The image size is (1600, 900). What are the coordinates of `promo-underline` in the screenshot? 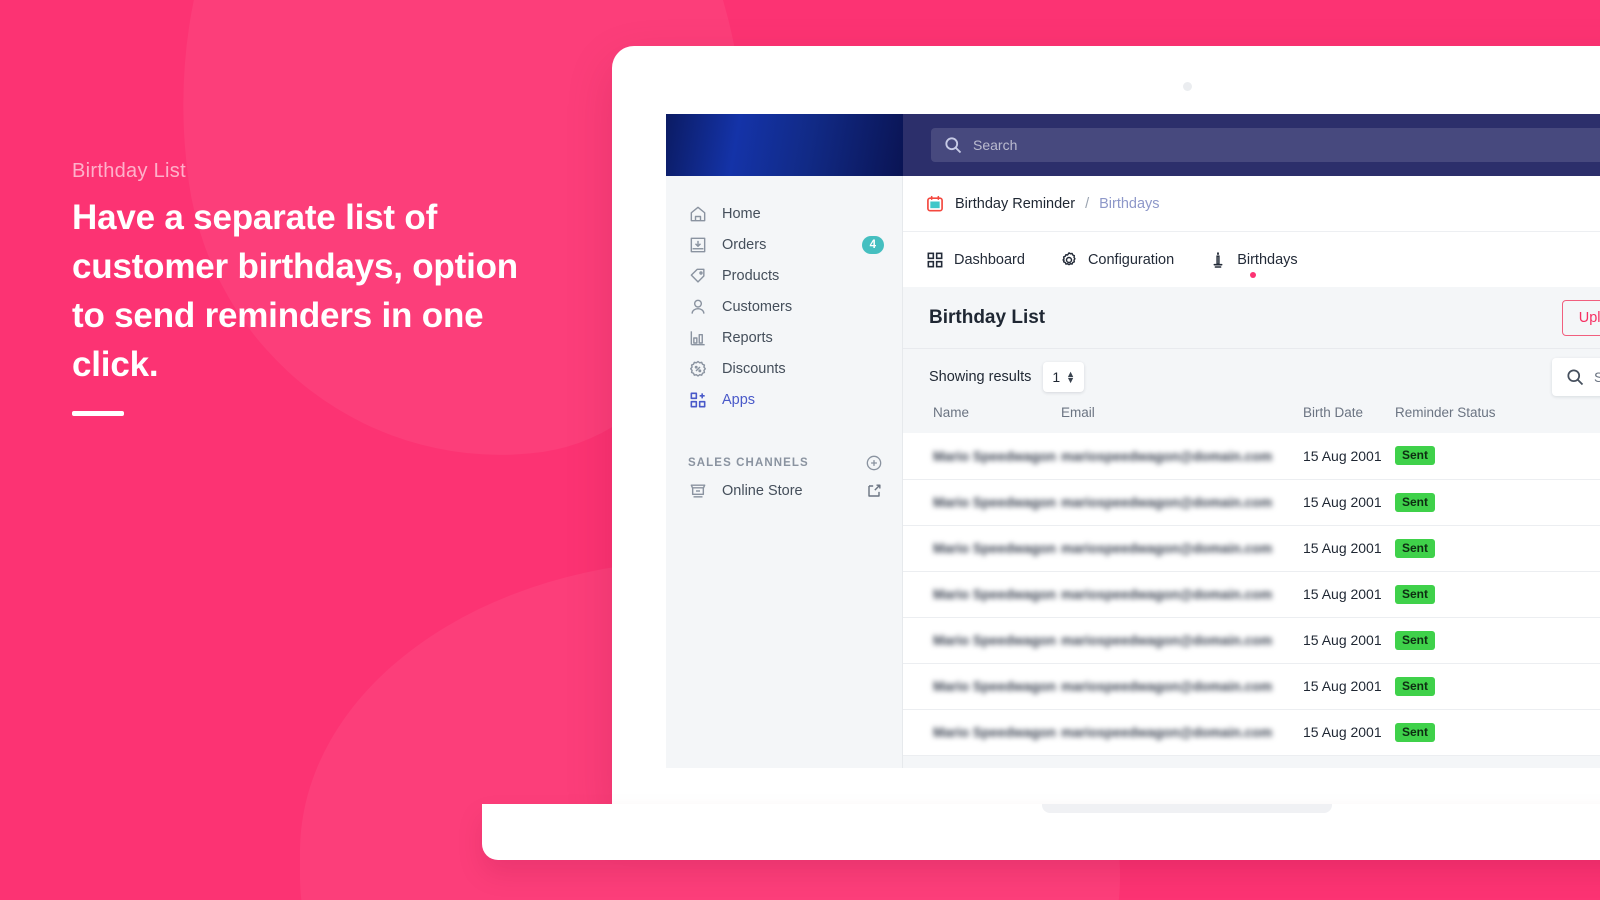 It's located at (98, 413).